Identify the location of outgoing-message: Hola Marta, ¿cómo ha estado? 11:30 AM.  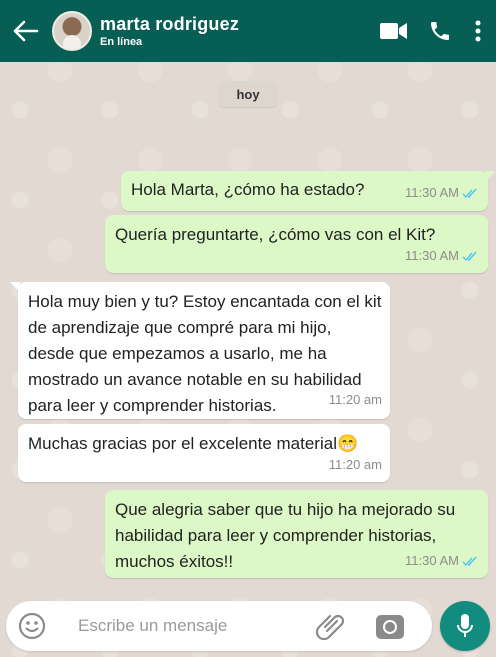
(308, 191).